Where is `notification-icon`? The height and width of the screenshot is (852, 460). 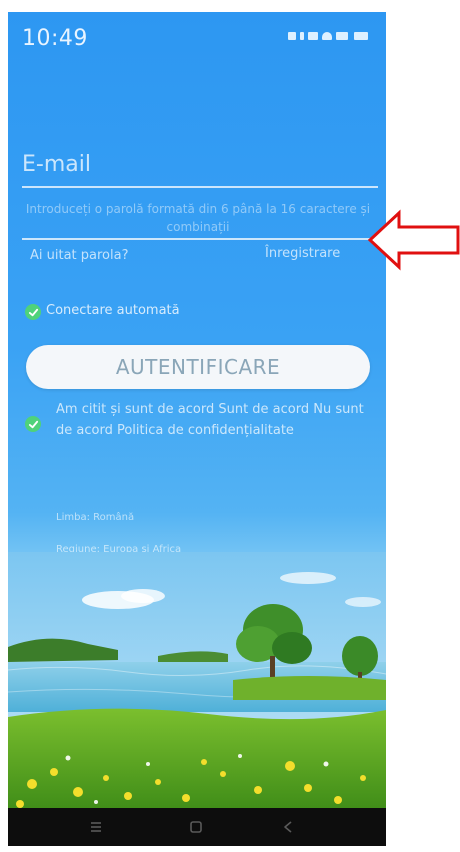 notification-icon is located at coordinates (292, 36).